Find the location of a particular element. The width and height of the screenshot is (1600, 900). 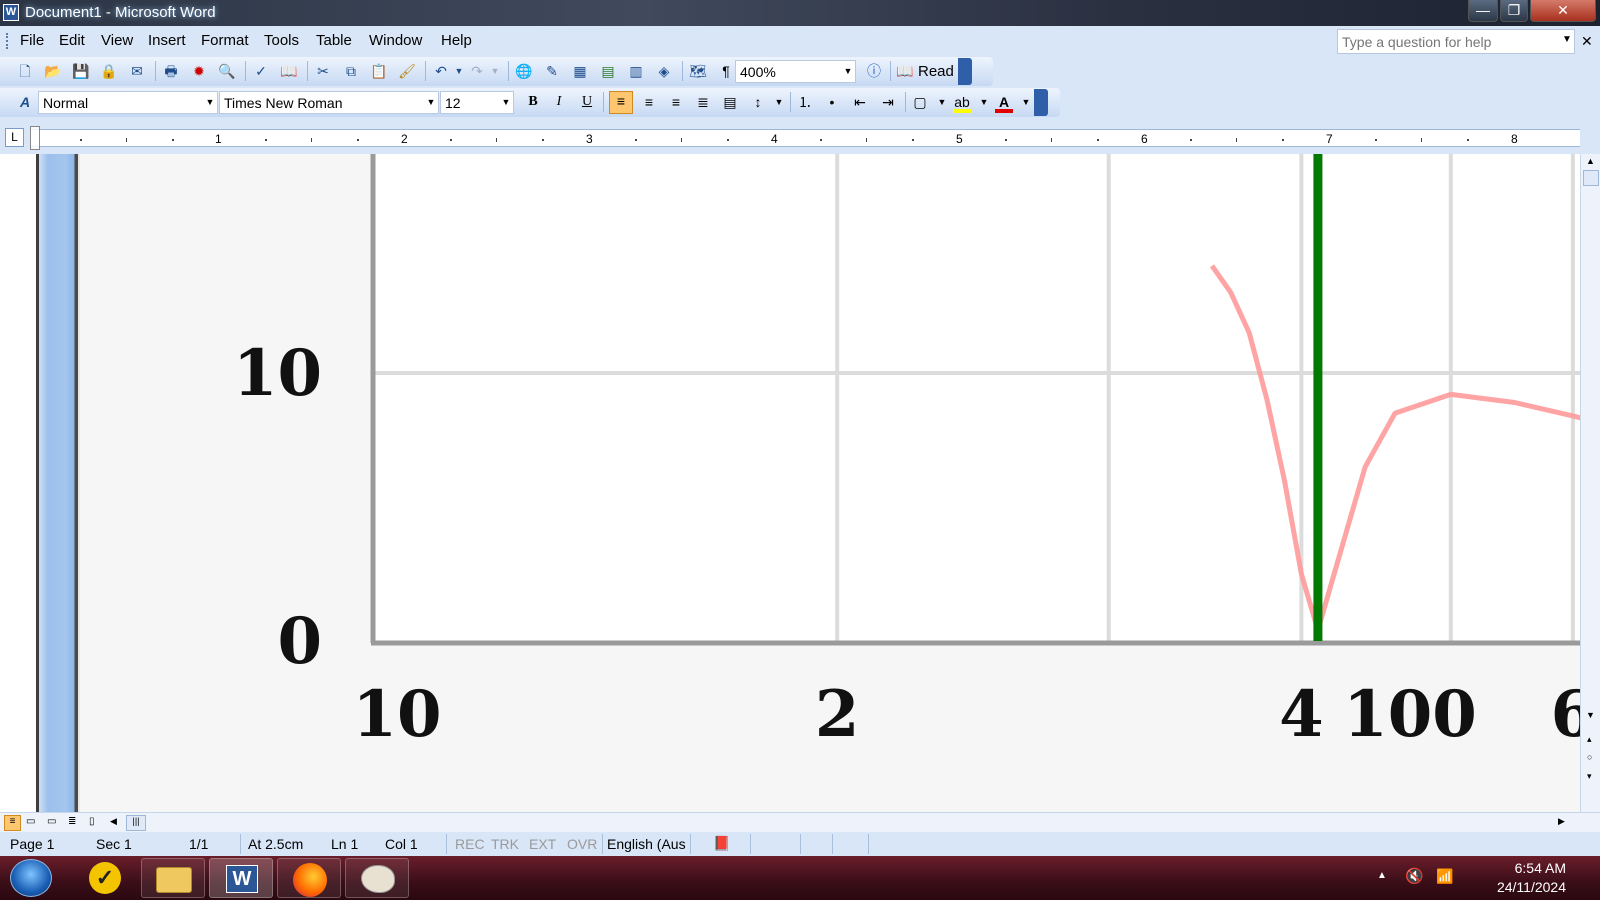

spelling-status-icon: 📕 is located at coordinates (721, 843).